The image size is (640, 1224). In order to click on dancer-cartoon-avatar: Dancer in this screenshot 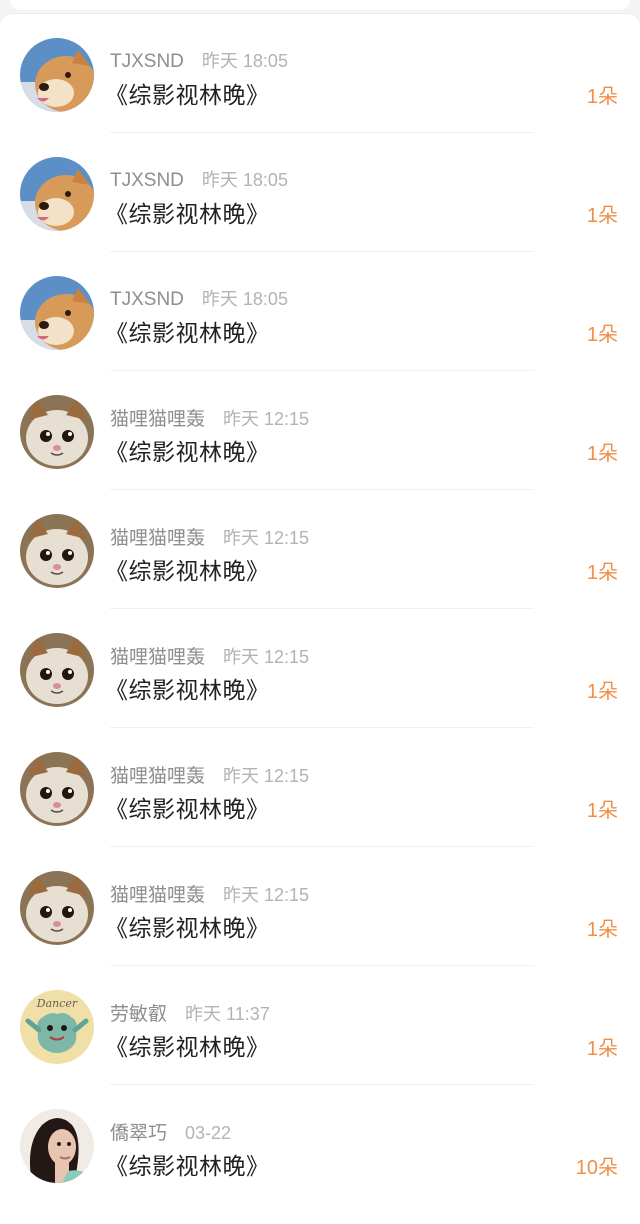, I will do `click(57, 1027)`.